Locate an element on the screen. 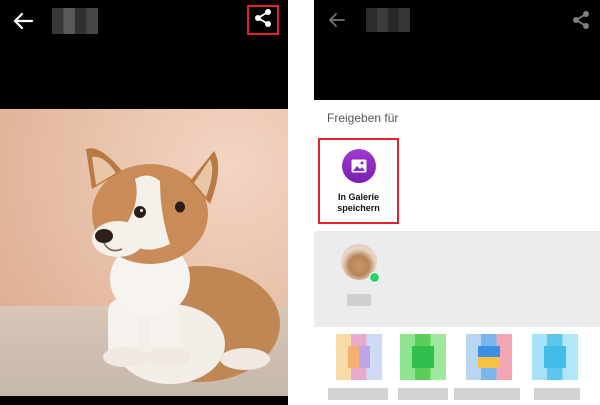  gallery-icon is located at coordinates (358, 166).